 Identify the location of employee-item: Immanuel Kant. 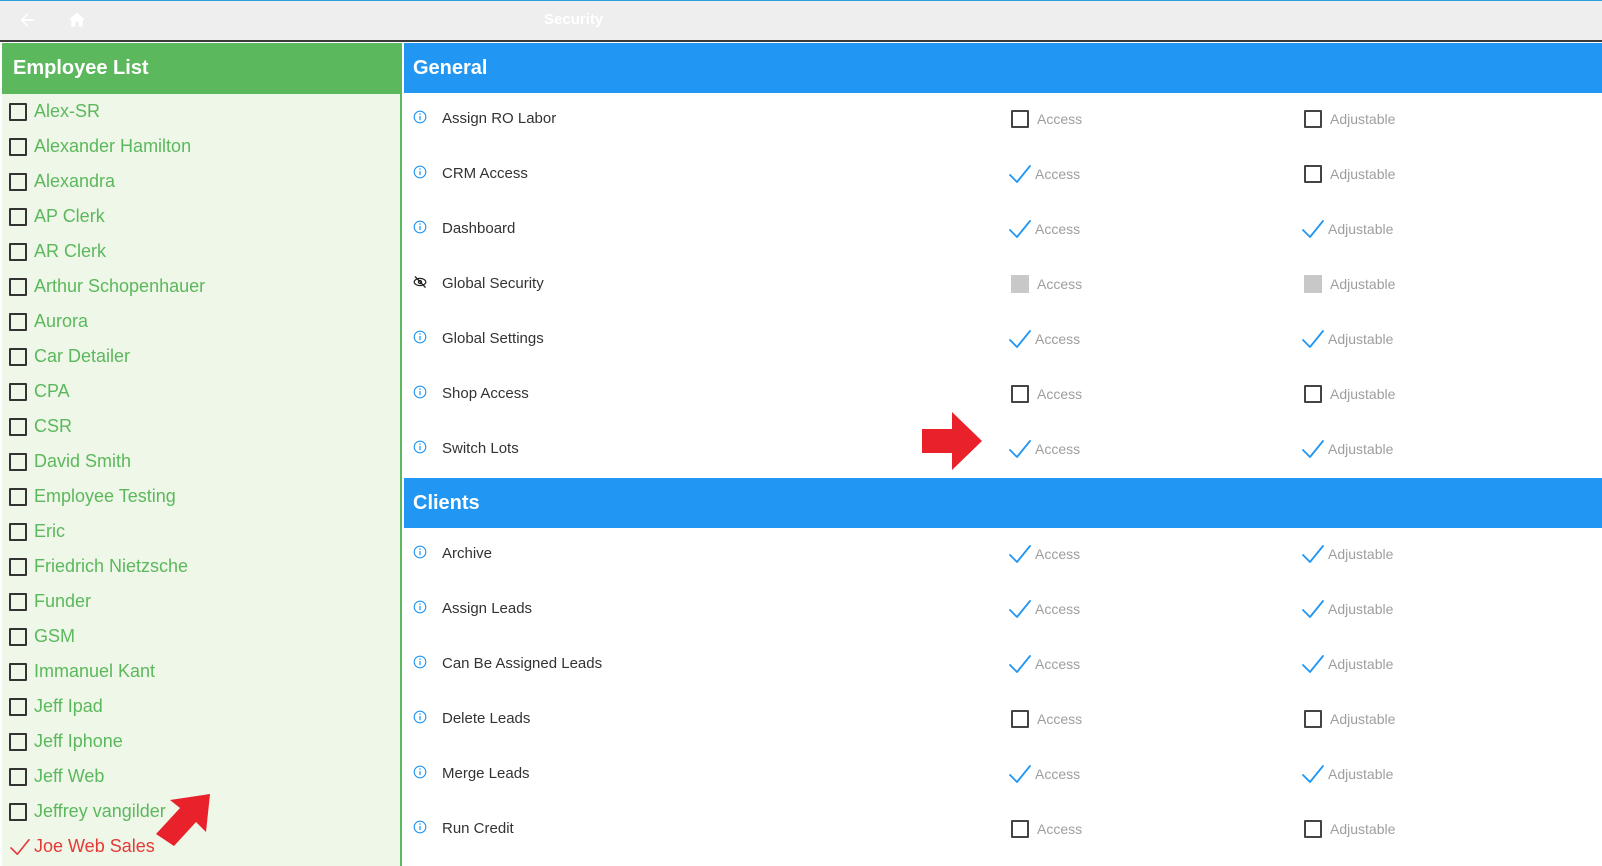
(201, 671).